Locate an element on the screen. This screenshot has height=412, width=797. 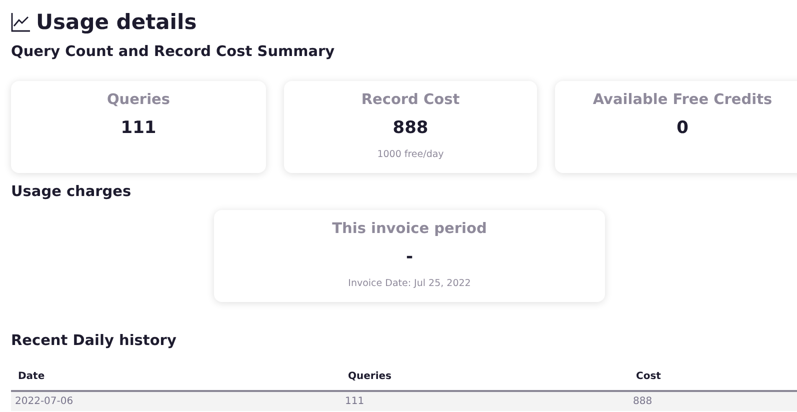
table-cell: 2022-07-06 is located at coordinates (176, 401).